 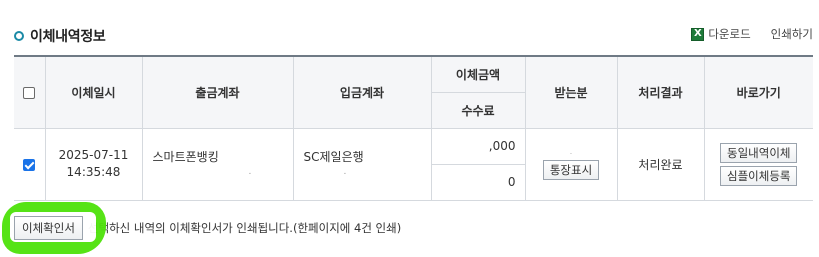 I want to click on from-account-number: ., so click(x=250, y=172).